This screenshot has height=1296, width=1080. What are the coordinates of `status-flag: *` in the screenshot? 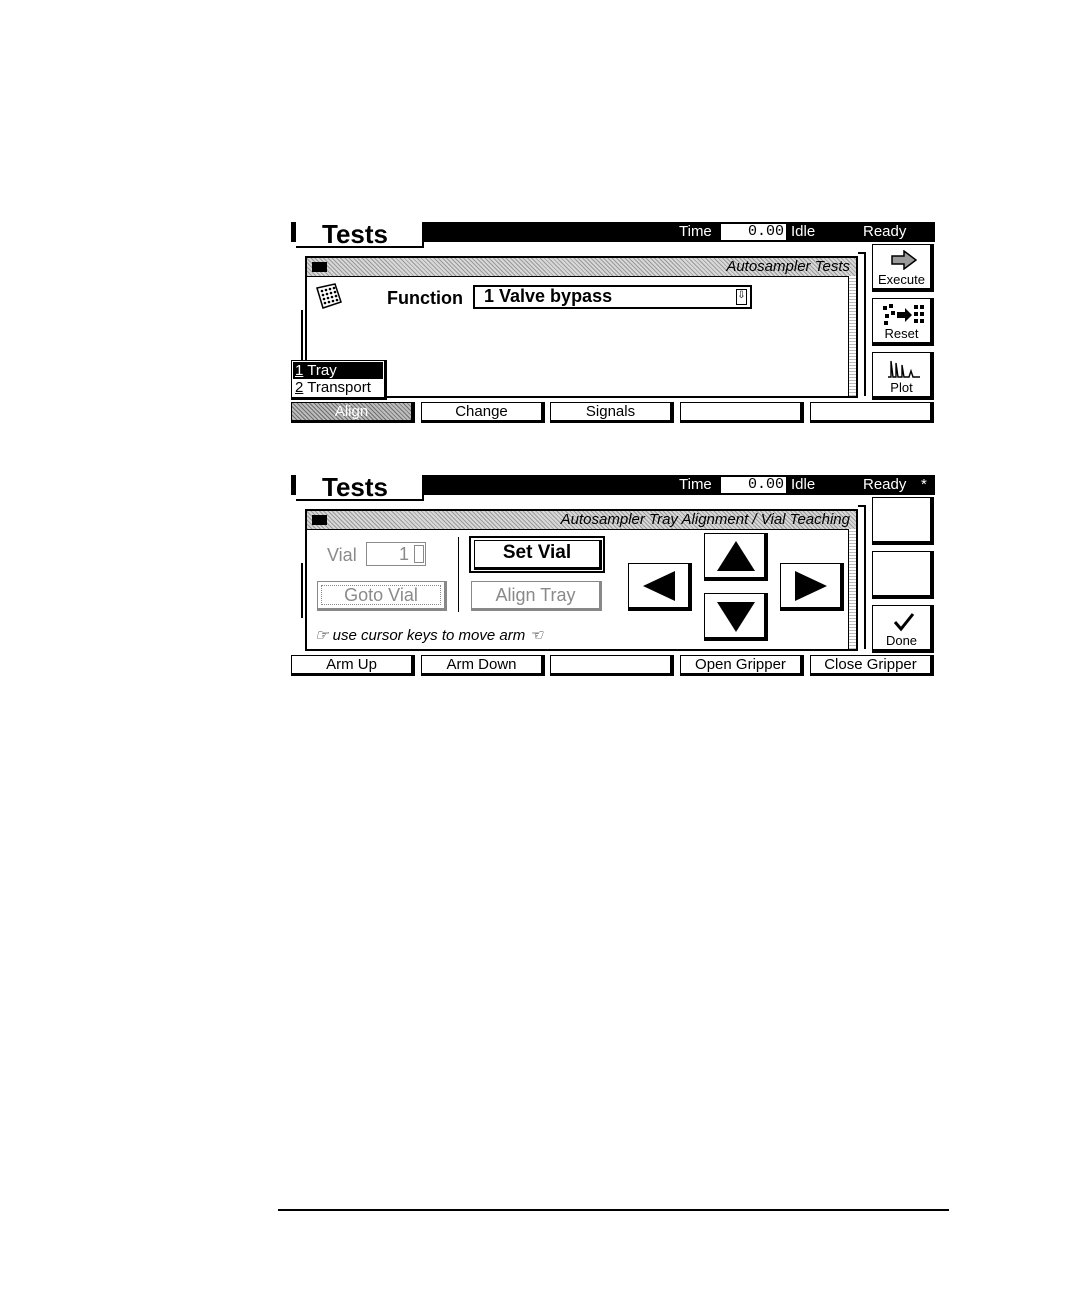 It's located at (924, 484).